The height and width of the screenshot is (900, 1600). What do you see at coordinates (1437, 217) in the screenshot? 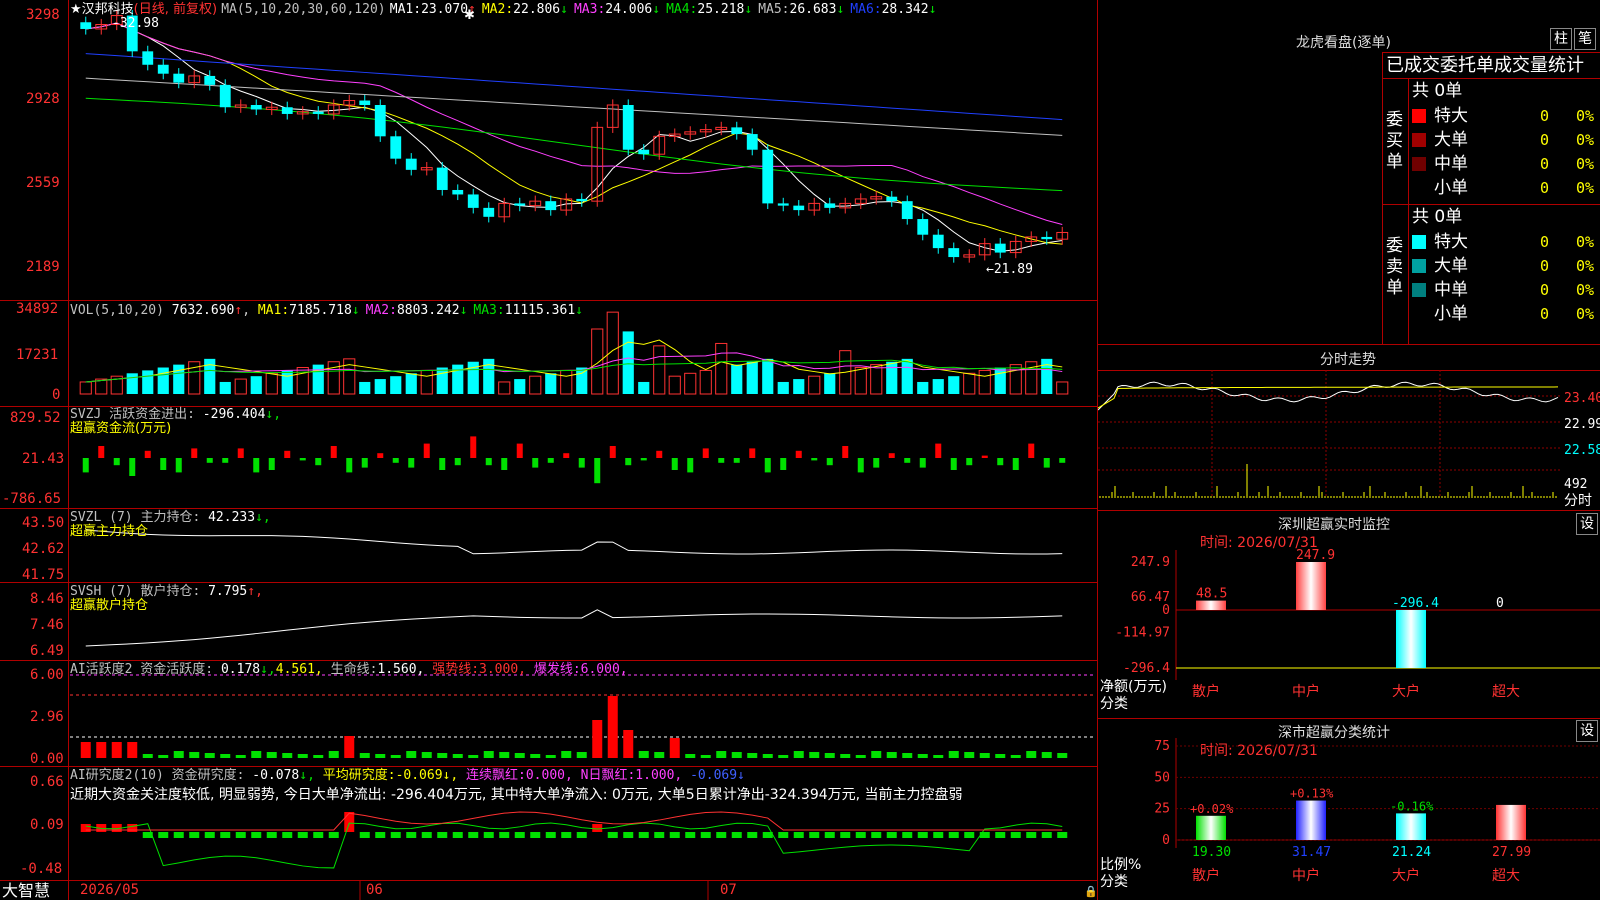
I see `sell-total: 共 0单` at bounding box center [1437, 217].